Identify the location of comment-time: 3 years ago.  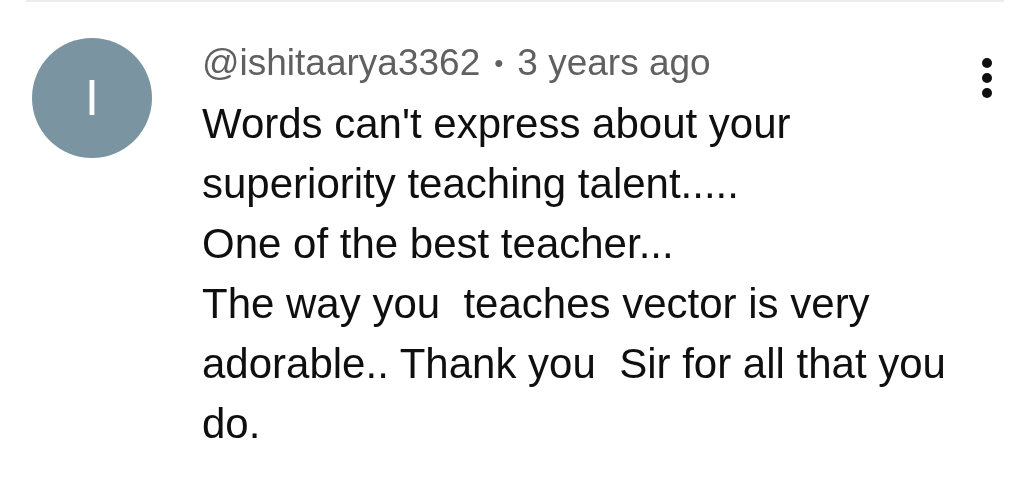
(614, 63).